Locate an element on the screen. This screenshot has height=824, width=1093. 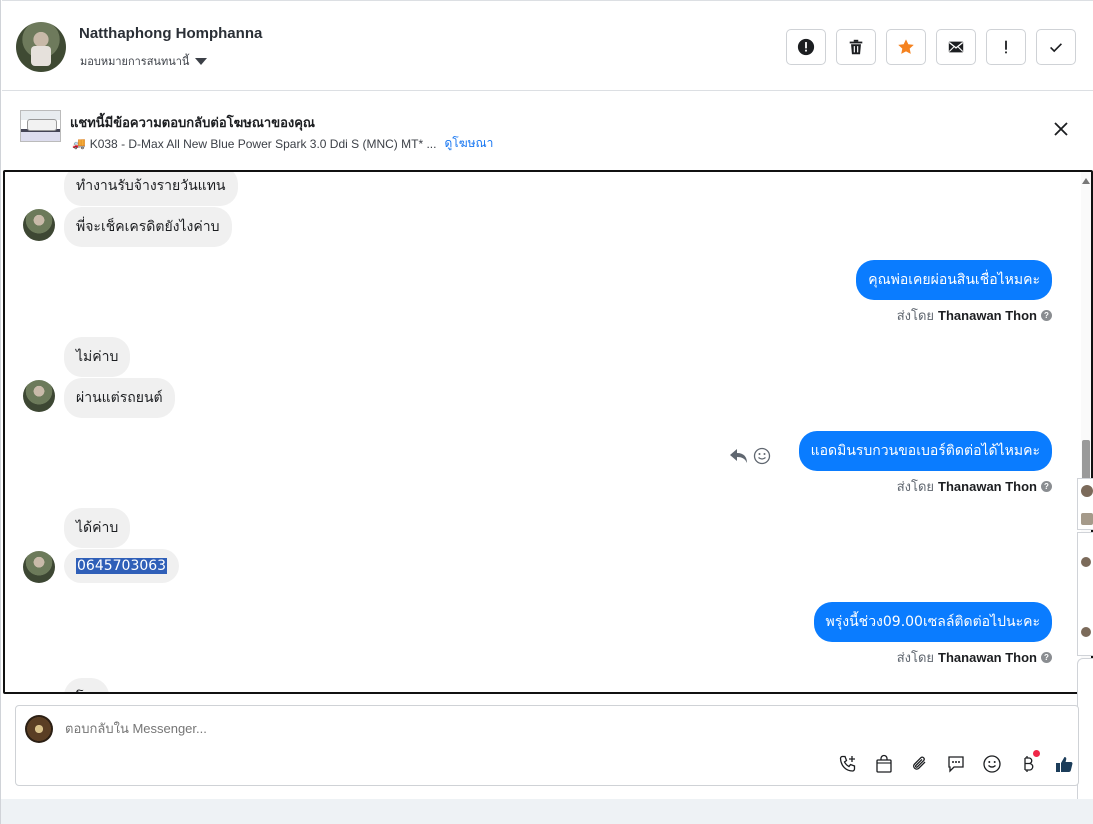
side-thumbnail is located at coordinates (1087, 519).